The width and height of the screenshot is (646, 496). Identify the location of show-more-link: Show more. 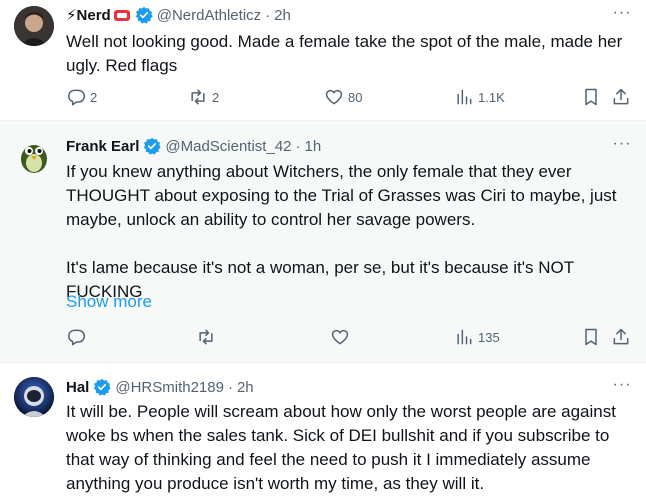
(109, 302).